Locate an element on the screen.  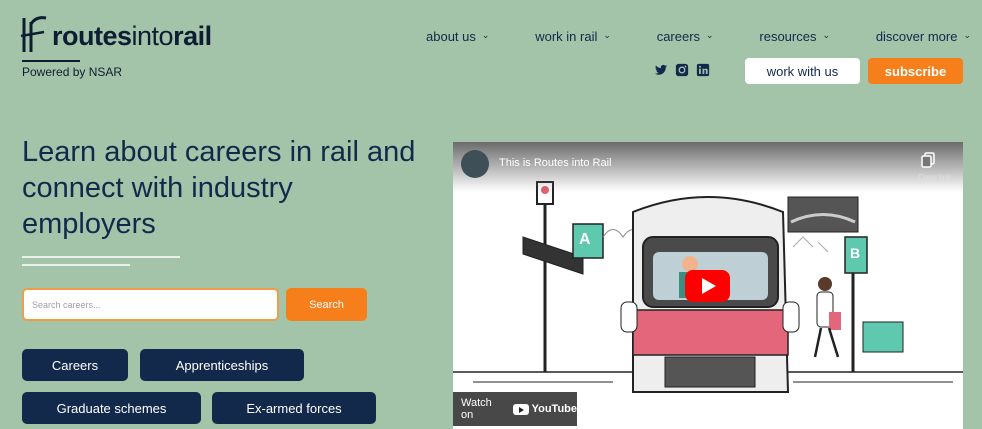
social-links is located at coordinates (682, 70).